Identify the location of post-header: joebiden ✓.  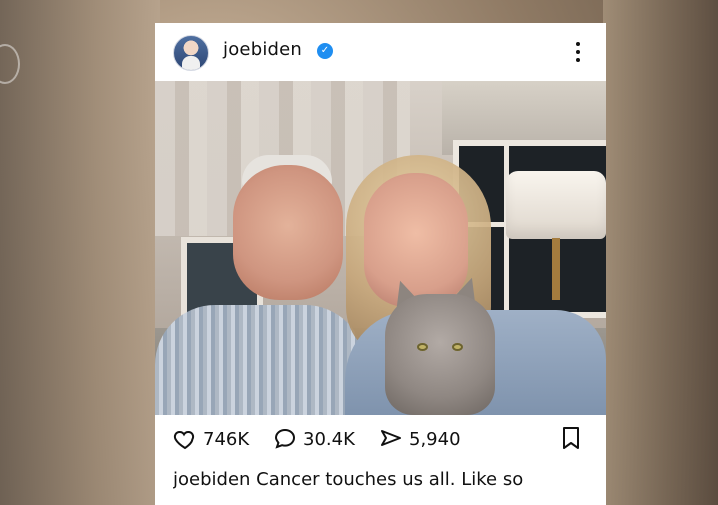
(380, 52).